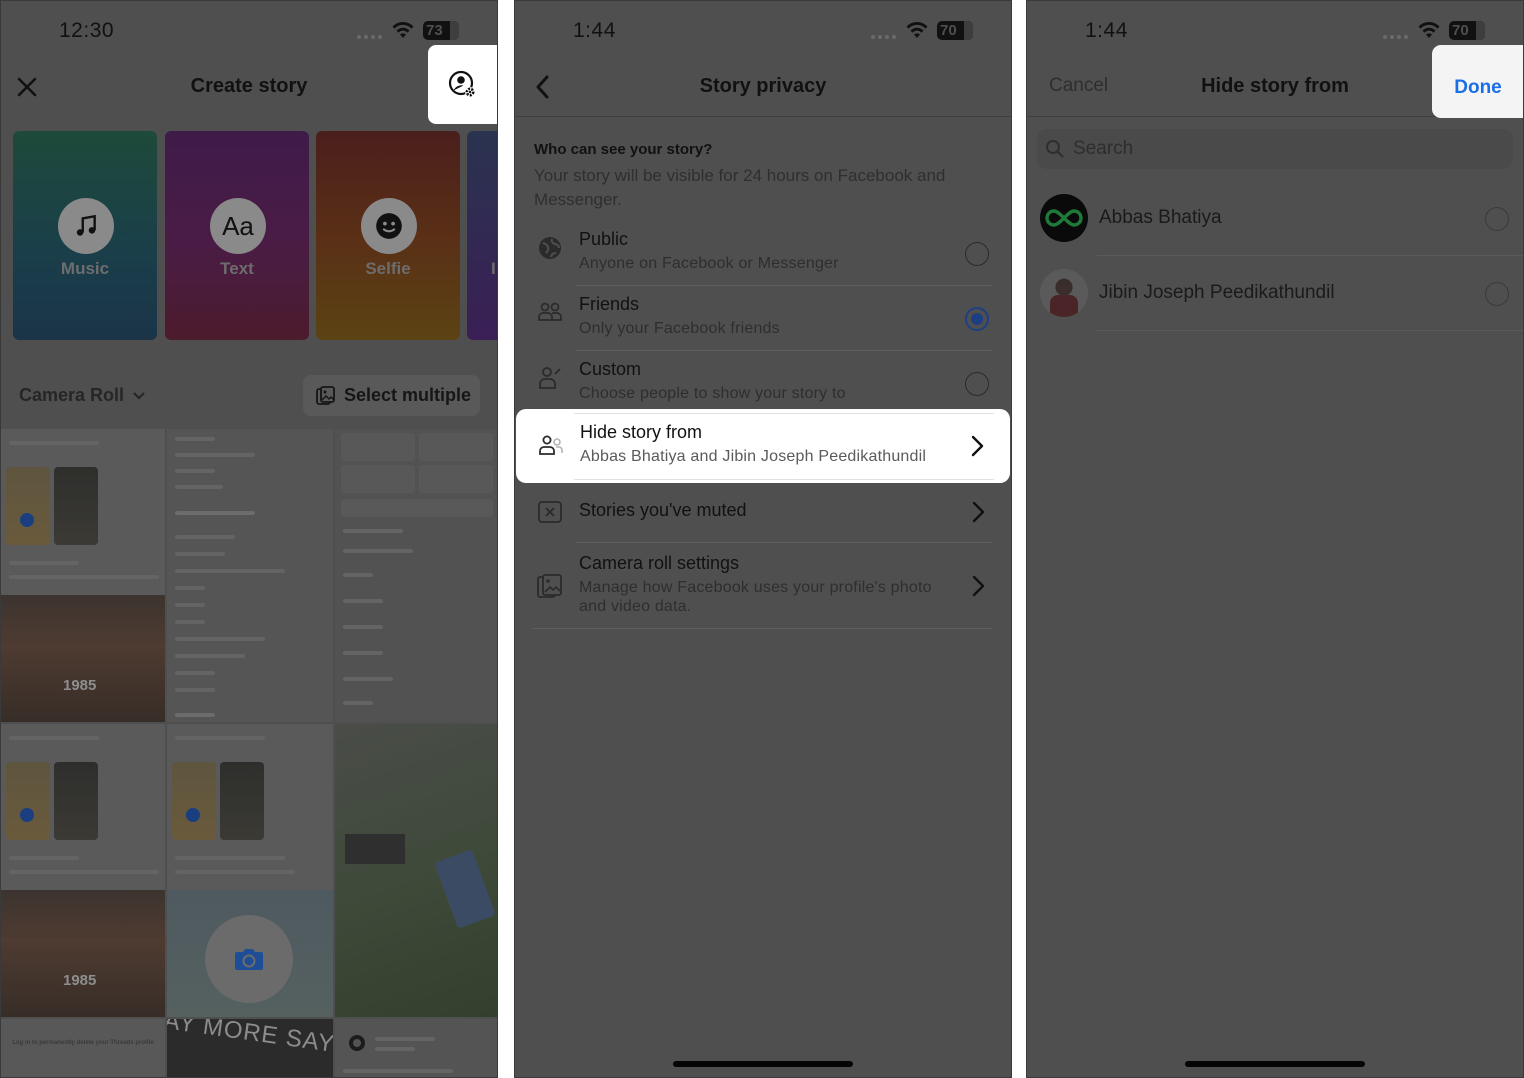  I want to click on page-title: Story privacy, so click(763, 86).